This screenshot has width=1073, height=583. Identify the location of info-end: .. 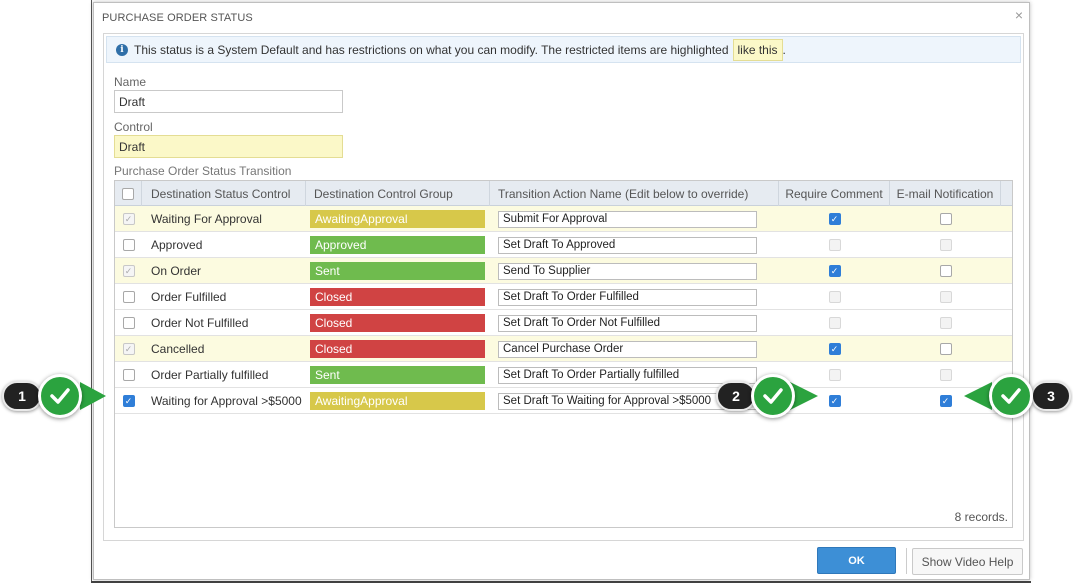
(784, 49).